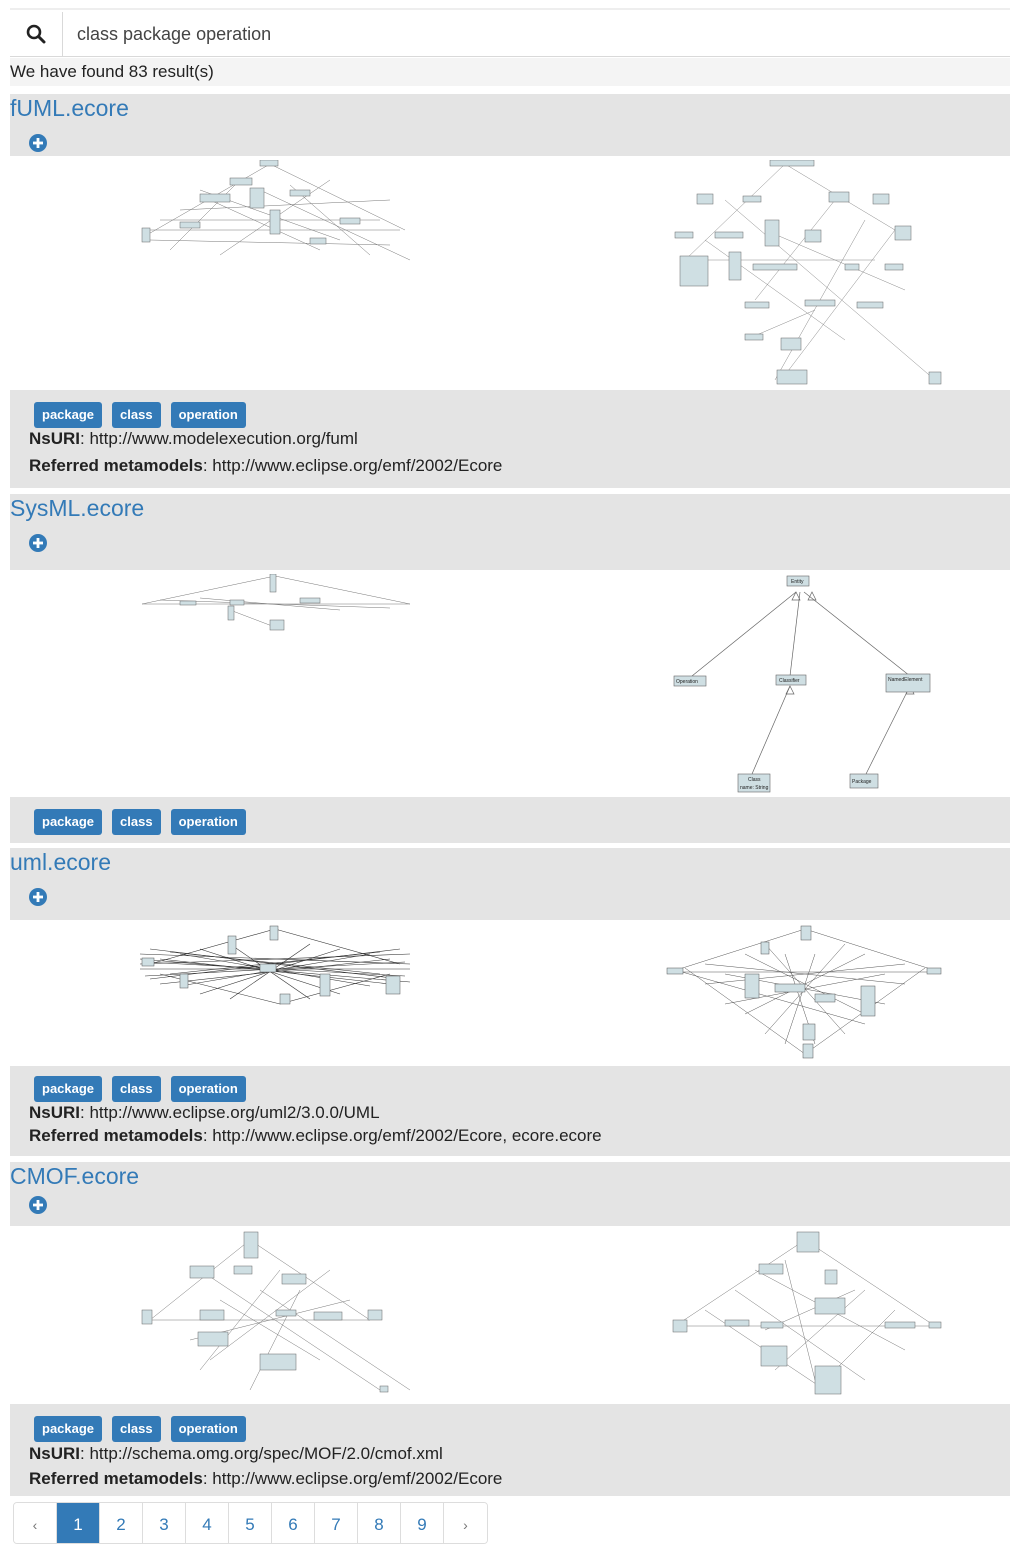 Image resolution: width=1010 pixels, height=1544 pixels. I want to click on search-icon, so click(36, 34).